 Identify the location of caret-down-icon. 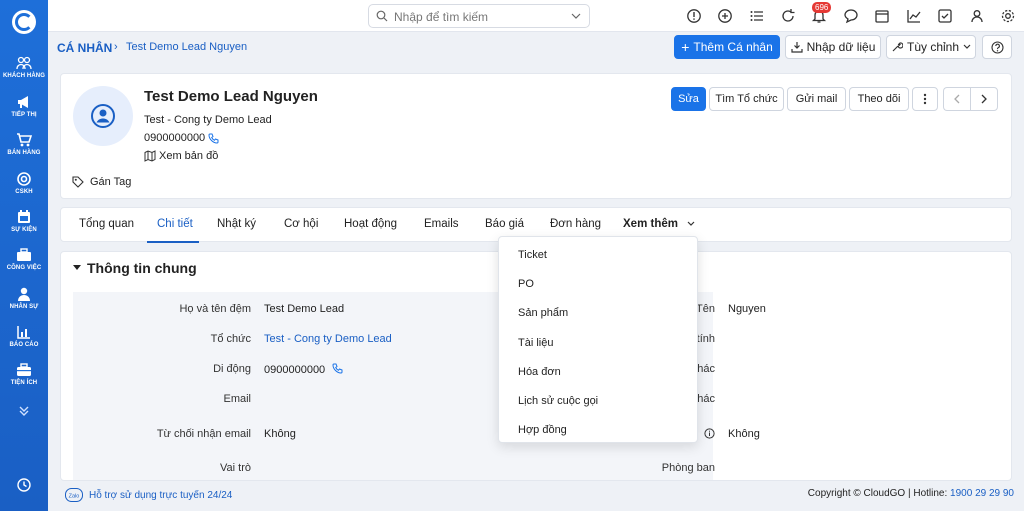
(77, 267).